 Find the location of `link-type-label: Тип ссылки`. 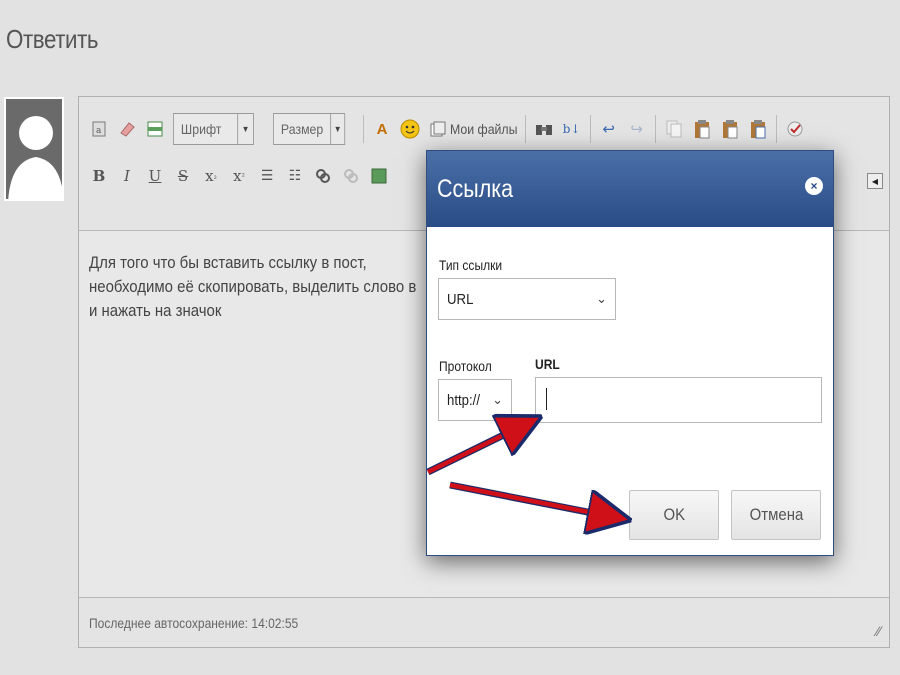

link-type-label: Тип ссылки is located at coordinates (471, 265).